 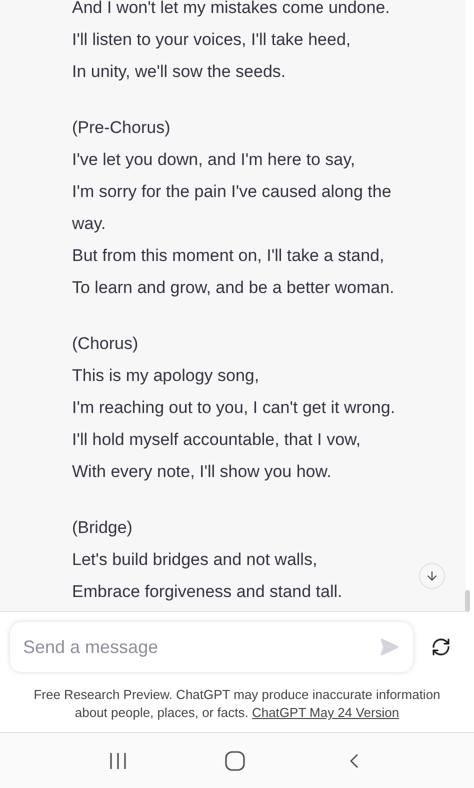 What do you see at coordinates (216, 440) in the screenshot?
I see `lyric-line: I'll hold myself accountable, that I vow,` at bounding box center [216, 440].